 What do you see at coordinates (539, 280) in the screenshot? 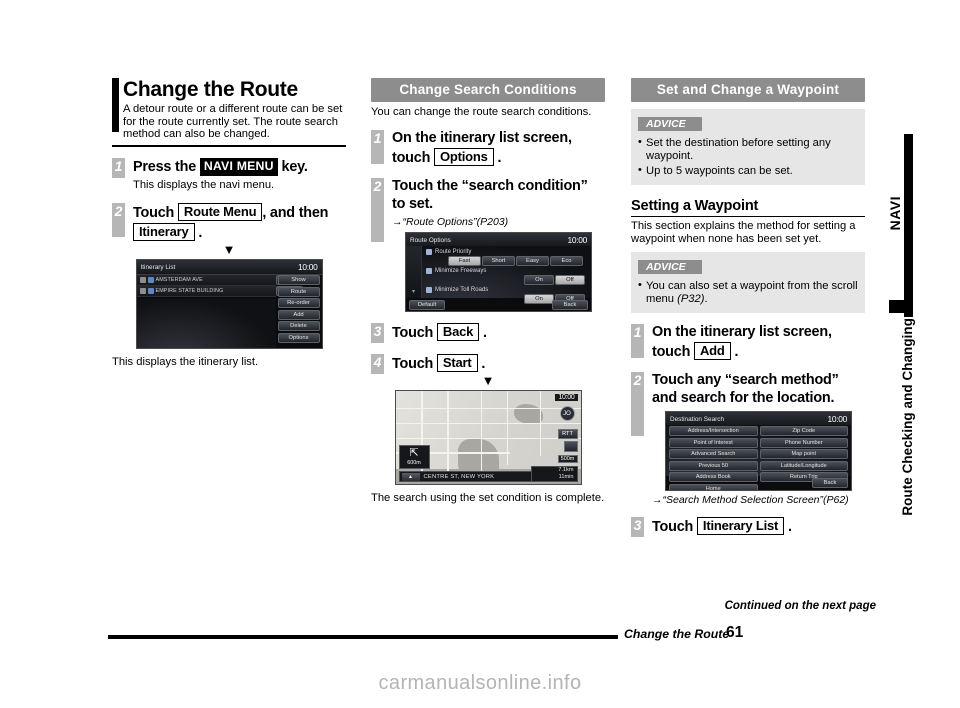
I see `freeways-on-button: On` at bounding box center [539, 280].